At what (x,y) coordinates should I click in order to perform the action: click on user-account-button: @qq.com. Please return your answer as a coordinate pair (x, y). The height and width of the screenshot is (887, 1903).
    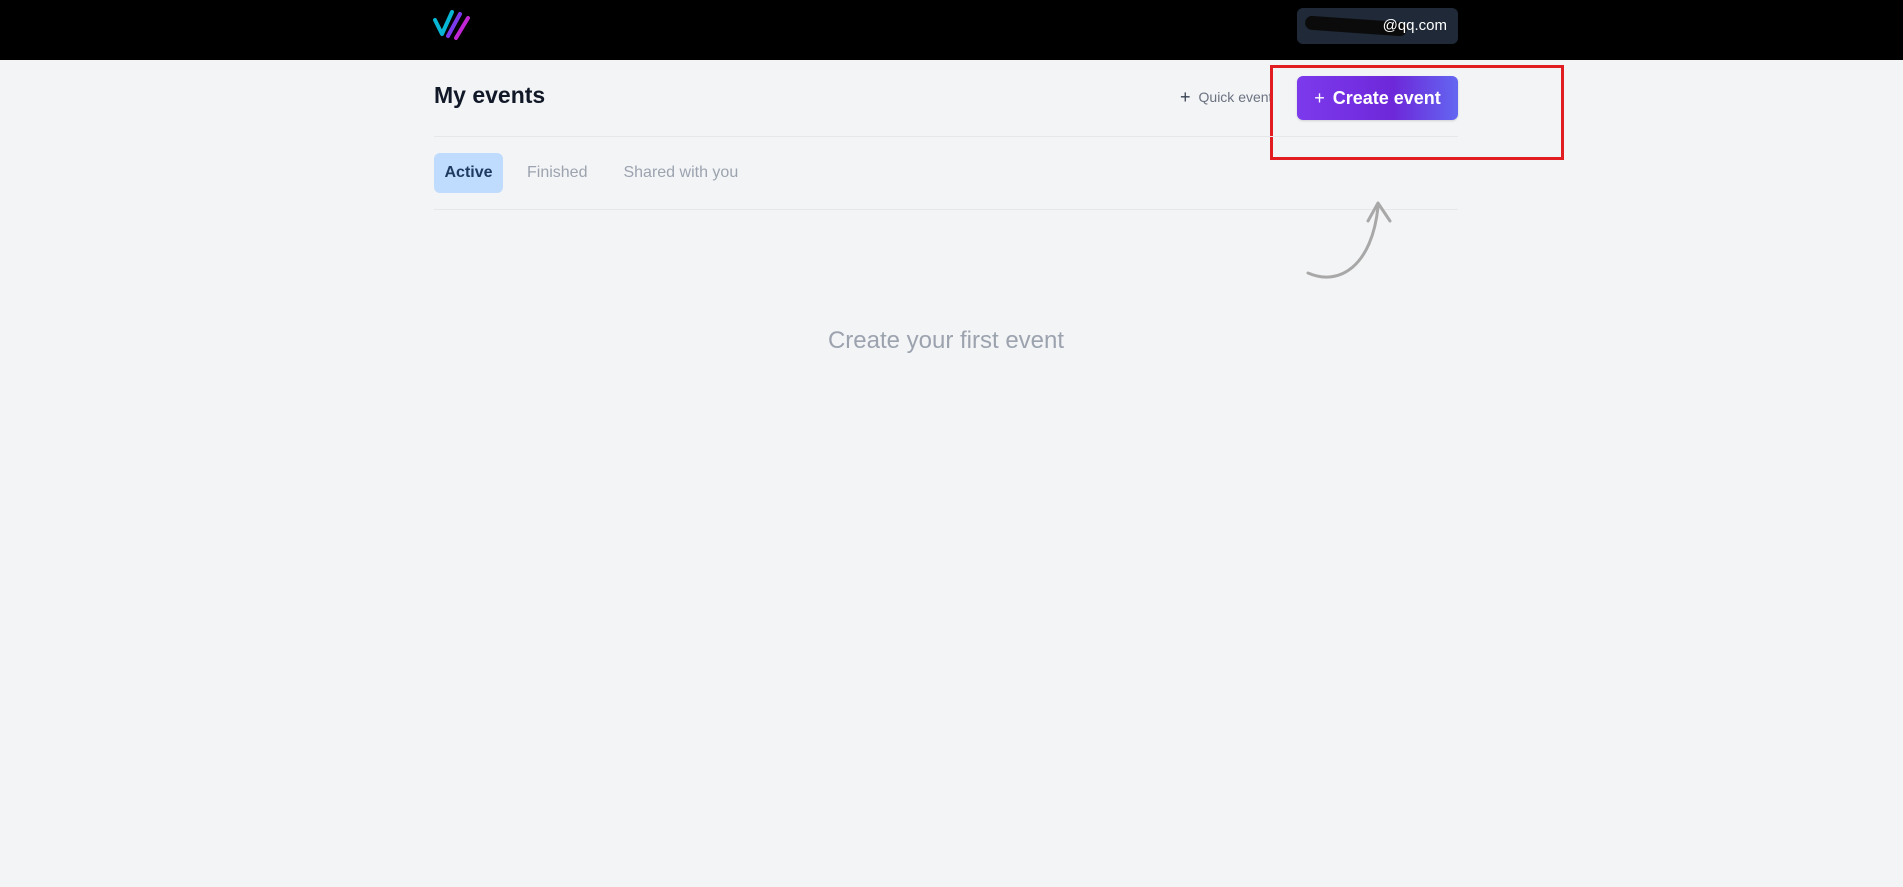
    Looking at the image, I should click on (1377, 26).